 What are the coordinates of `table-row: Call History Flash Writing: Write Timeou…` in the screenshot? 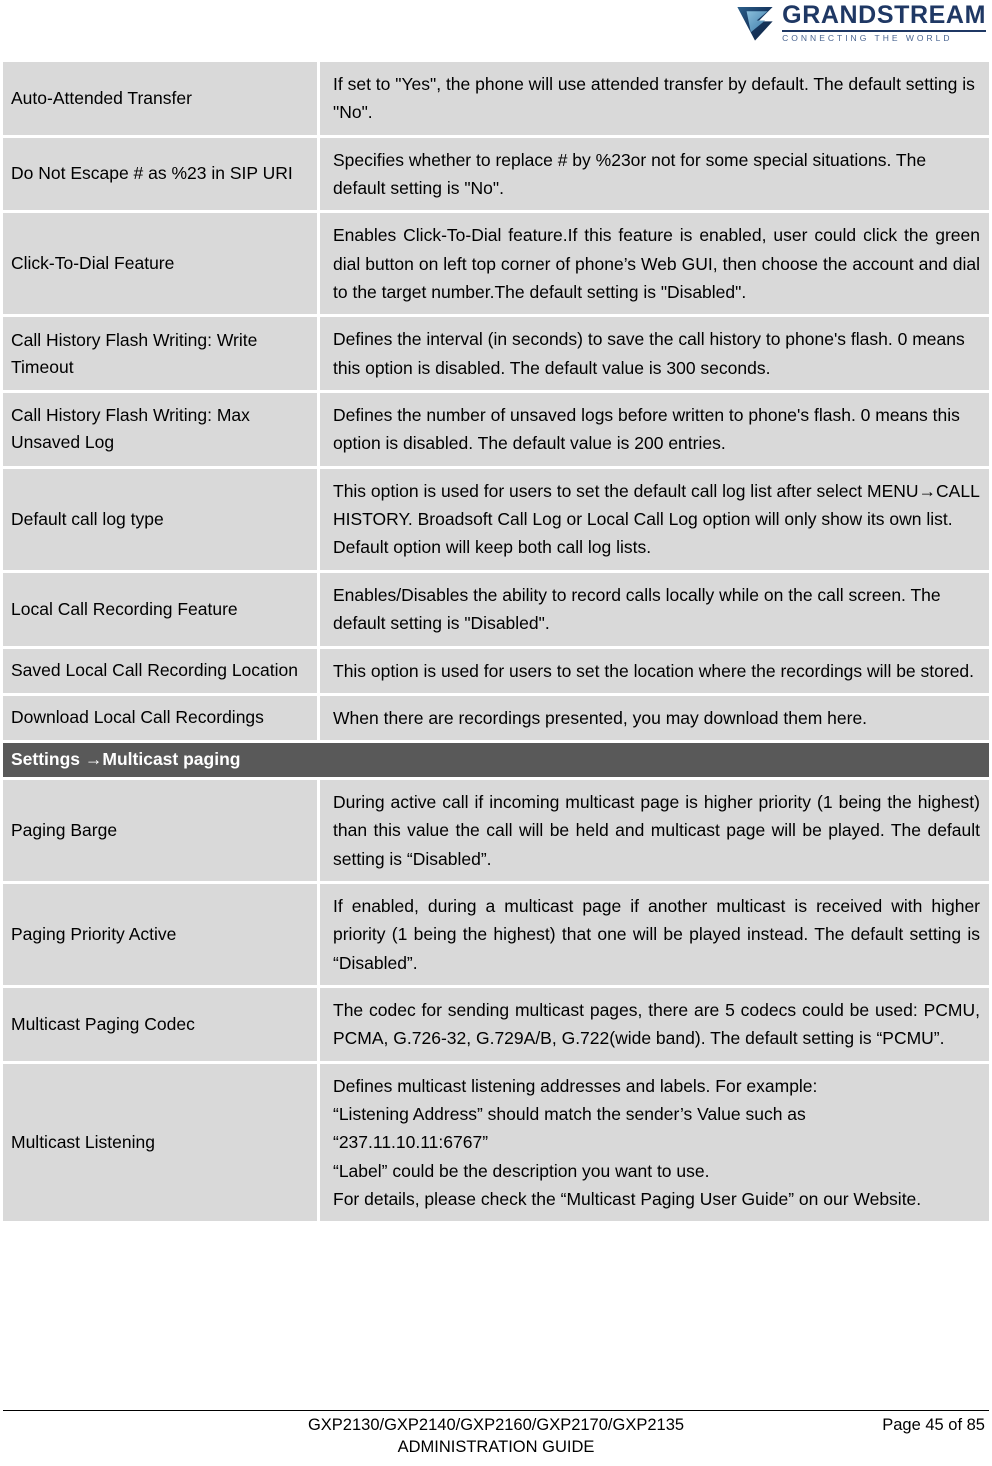 It's located at (496, 352).